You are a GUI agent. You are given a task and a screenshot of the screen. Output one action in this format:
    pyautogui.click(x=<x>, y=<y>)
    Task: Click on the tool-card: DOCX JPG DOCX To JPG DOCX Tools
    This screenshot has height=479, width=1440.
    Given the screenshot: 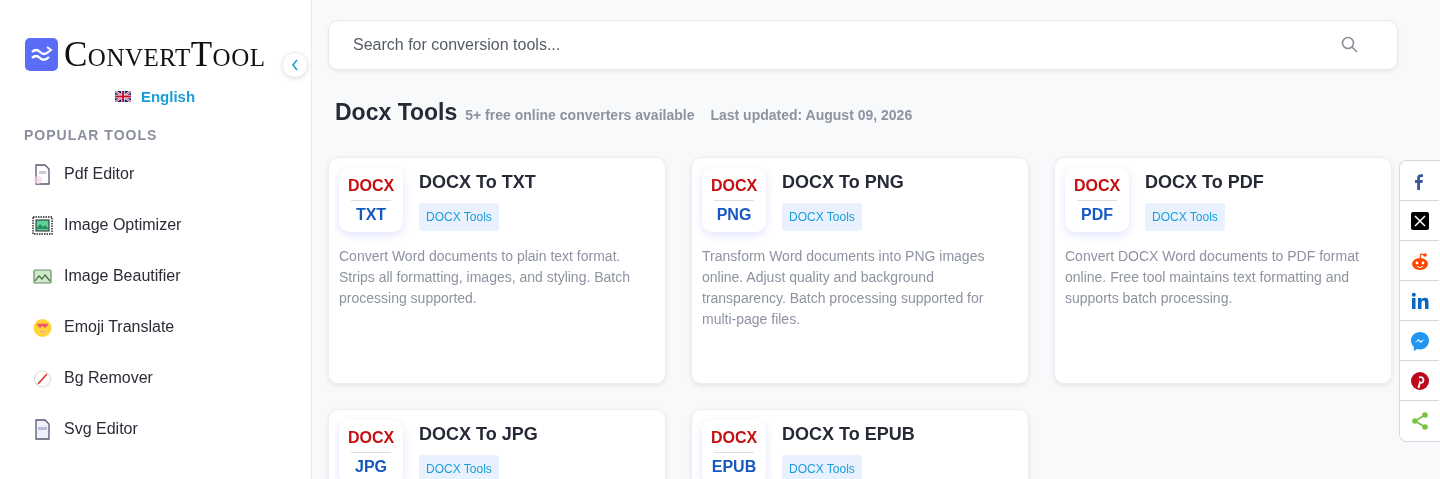 What is the action you would take?
    pyautogui.click(x=497, y=444)
    